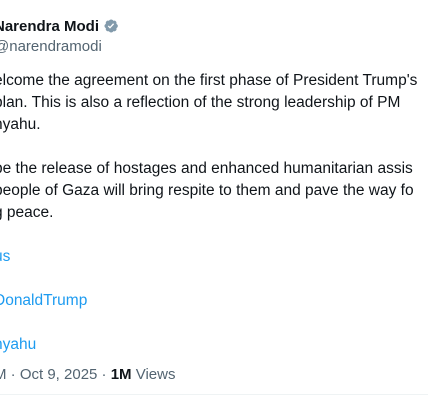 The width and height of the screenshot is (428, 400). I want to click on verified-badge-icon, so click(111, 26).